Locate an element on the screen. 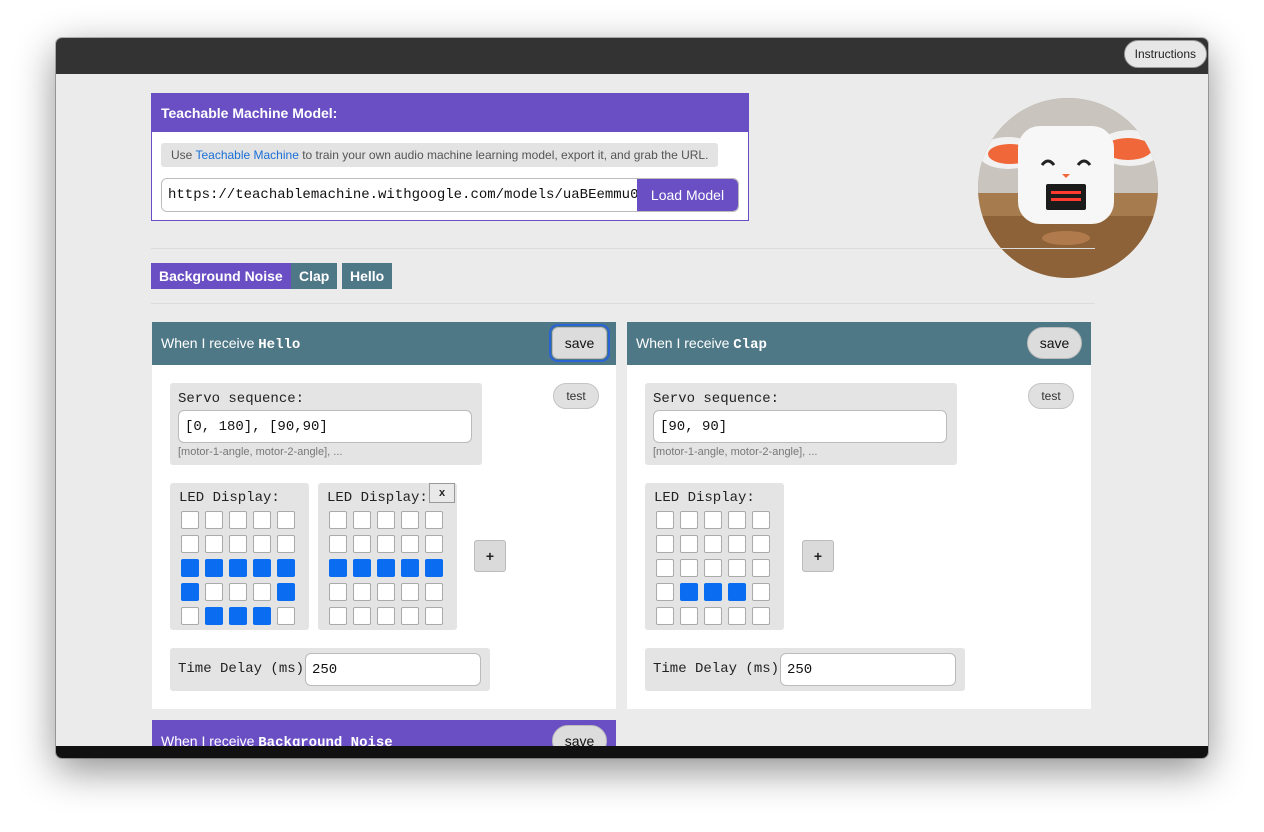 The width and height of the screenshot is (1264, 832). load-model-button: Load Model is located at coordinates (687, 195).